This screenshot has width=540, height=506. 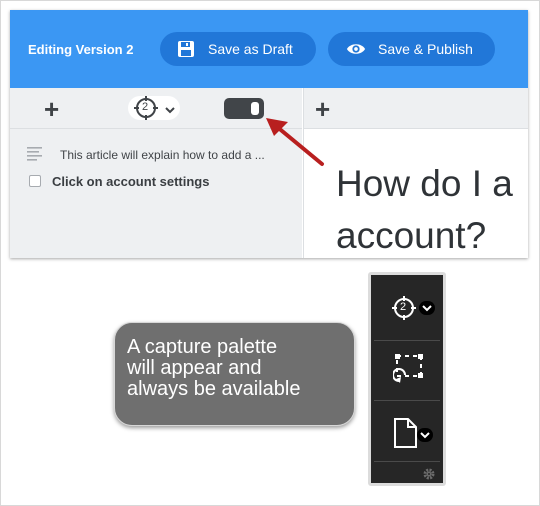 What do you see at coordinates (415, 108) in the screenshot?
I see `editor-toolbar` at bounding box center [415, 108].